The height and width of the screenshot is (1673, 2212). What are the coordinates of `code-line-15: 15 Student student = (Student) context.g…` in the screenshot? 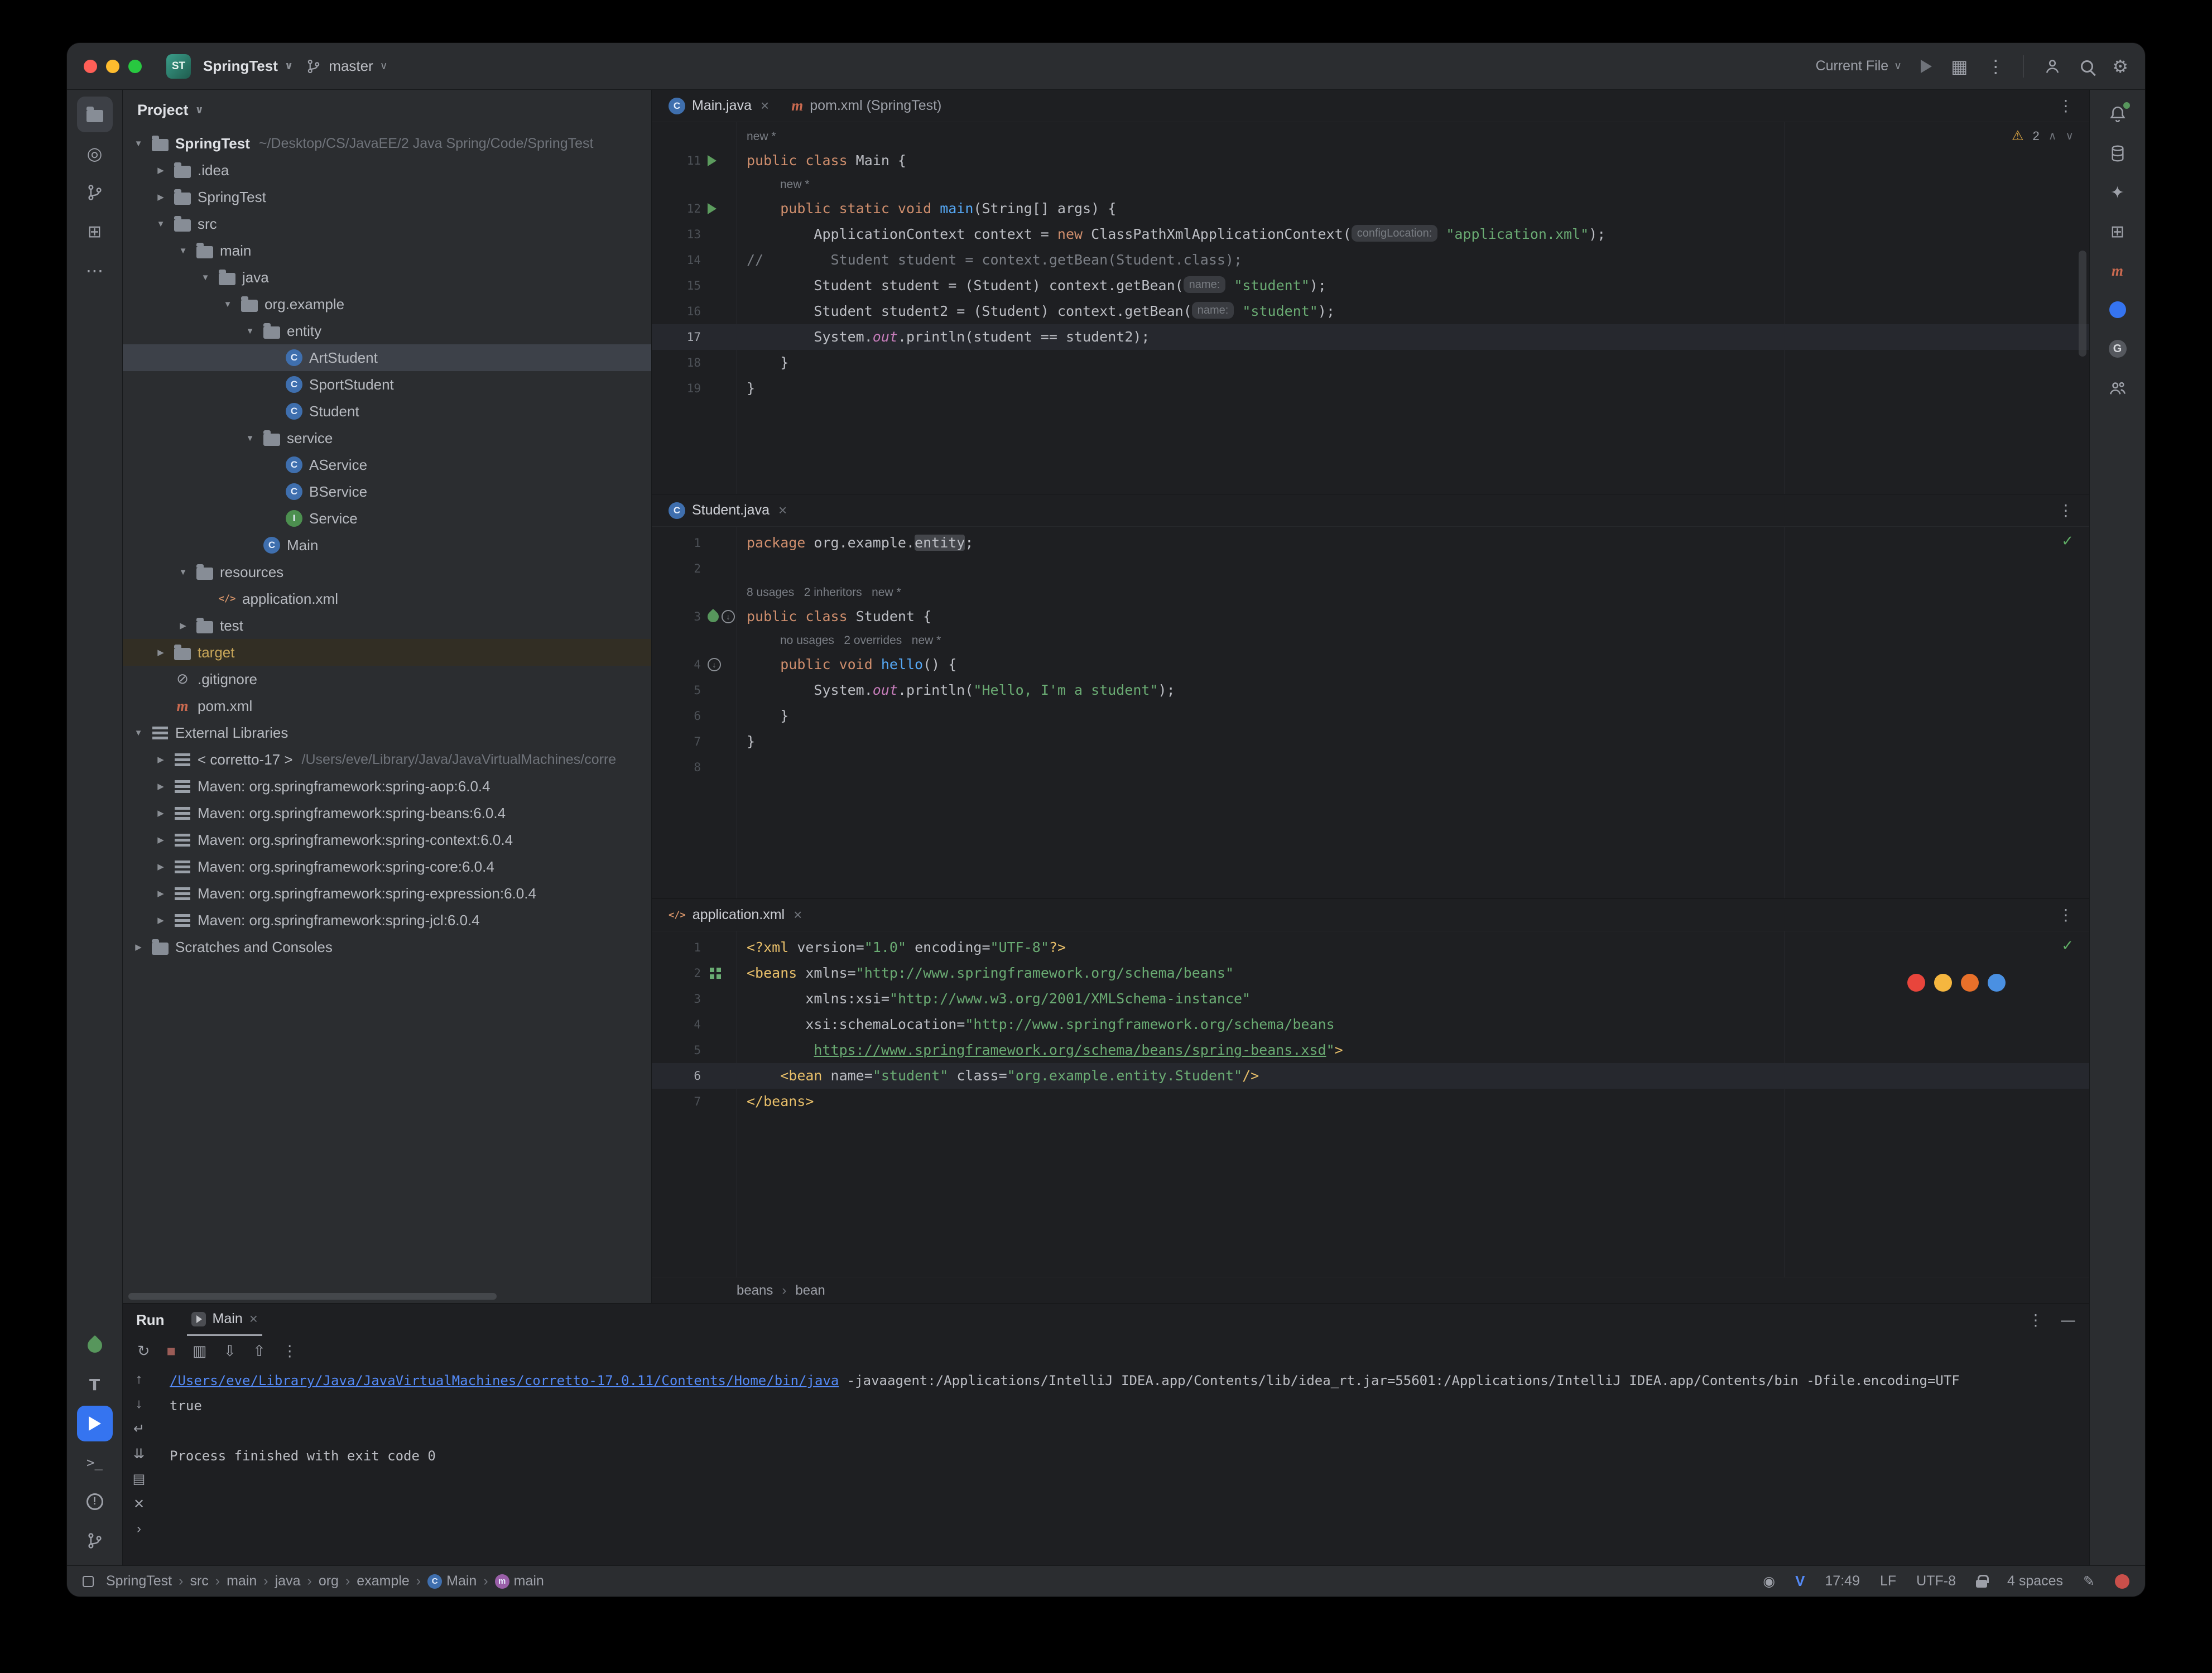 It's located at (1370, 286).